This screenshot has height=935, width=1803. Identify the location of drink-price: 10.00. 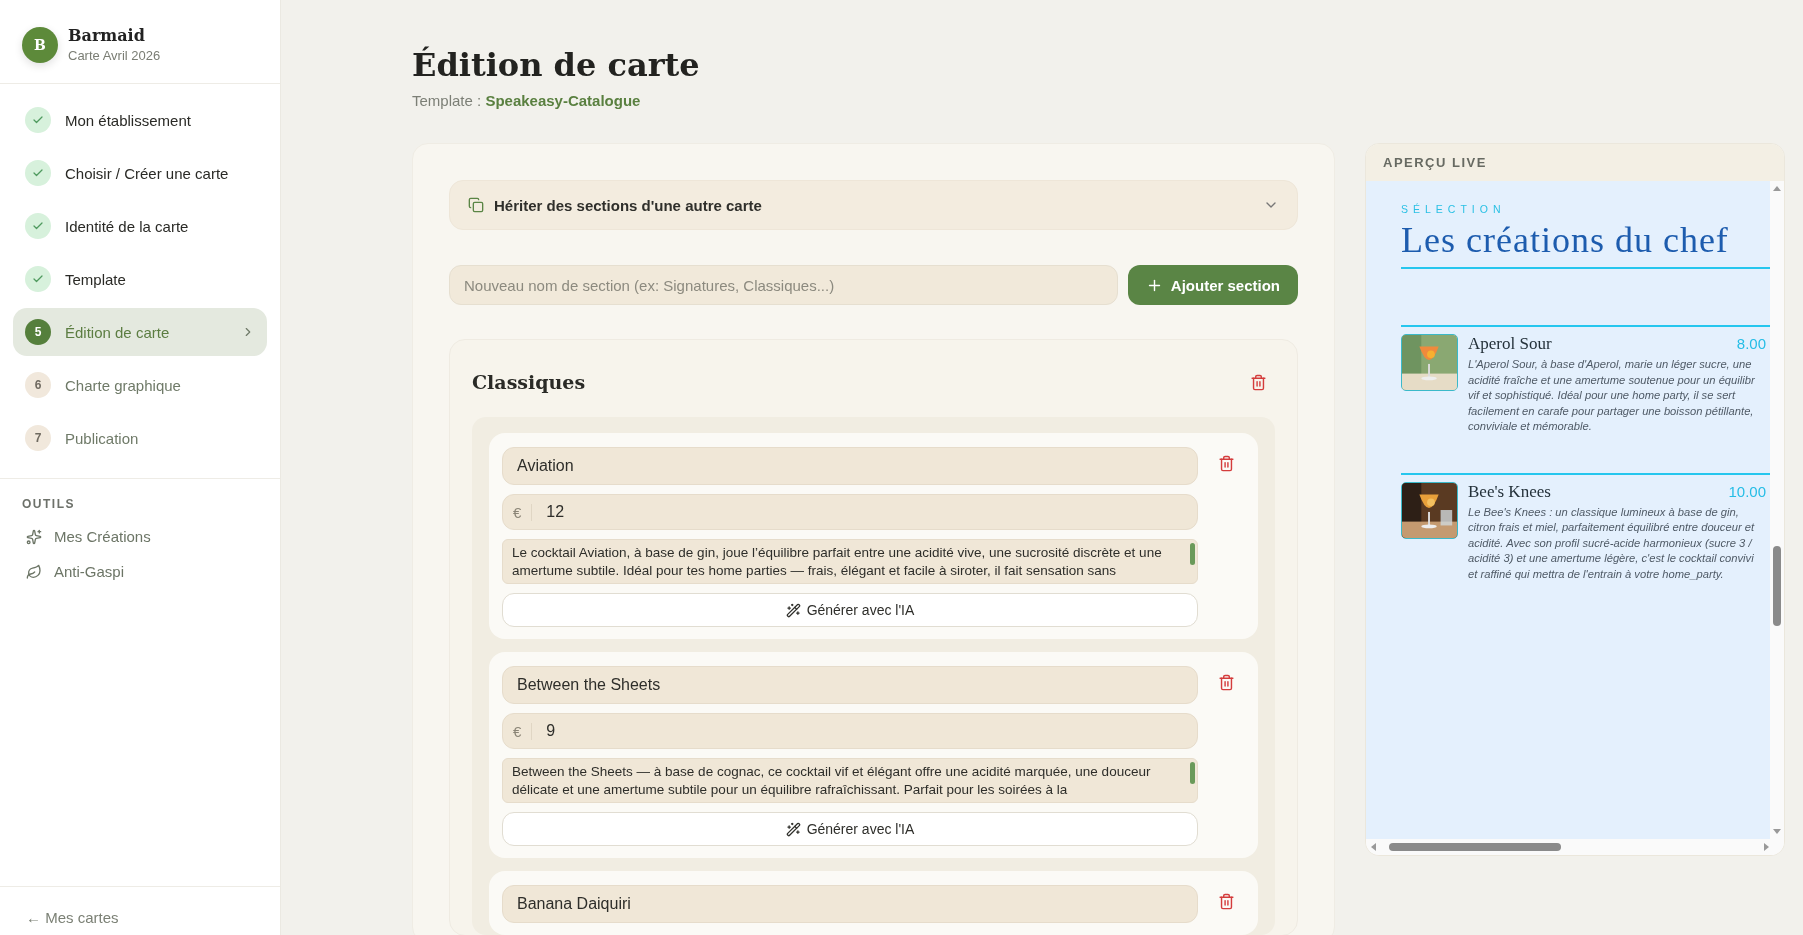
(1747, 491).